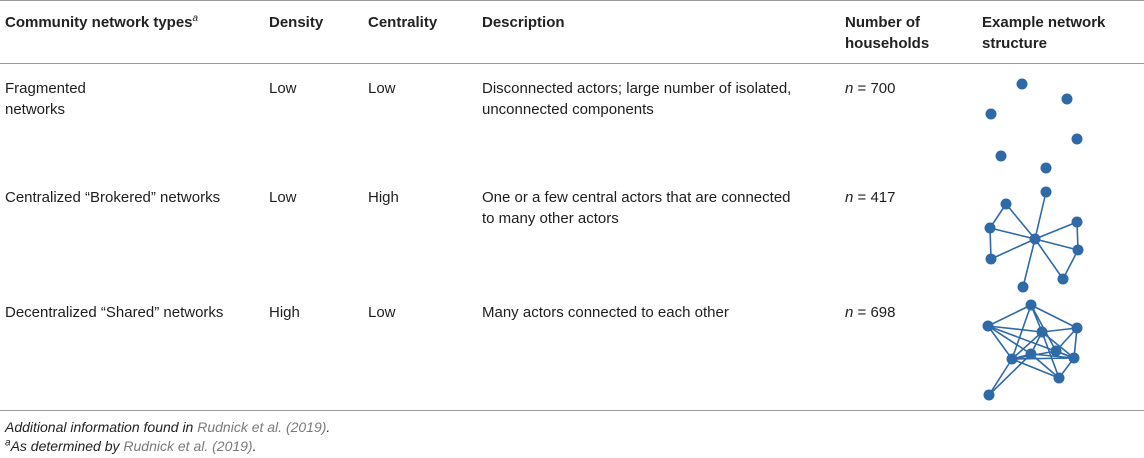 The height and width of the screenshot is (458, 1144). What do you see at coordinates (283, 197) in the screenshot?
I see `row2-density: Low` at bounding box center [283, 197].